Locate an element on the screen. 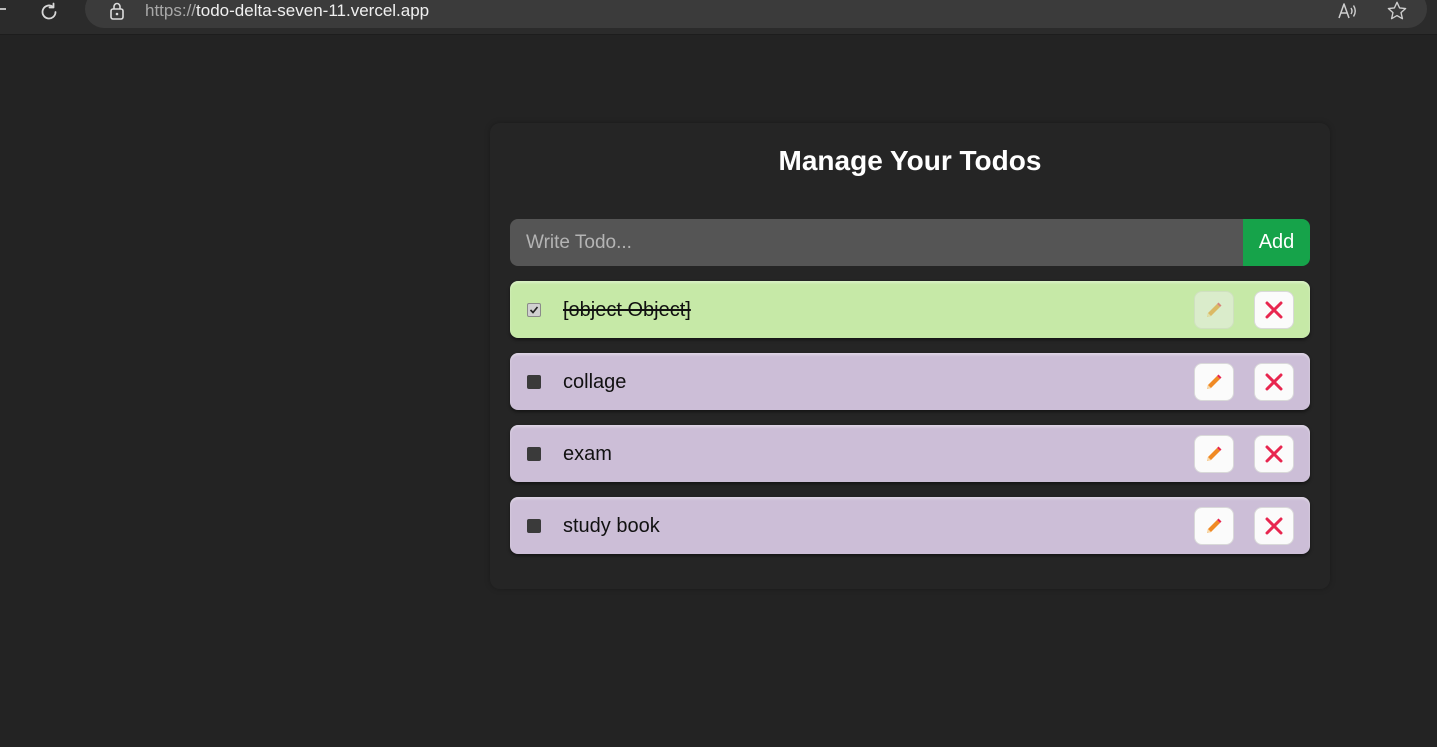  check-icon is located at coordinates (534, 310).